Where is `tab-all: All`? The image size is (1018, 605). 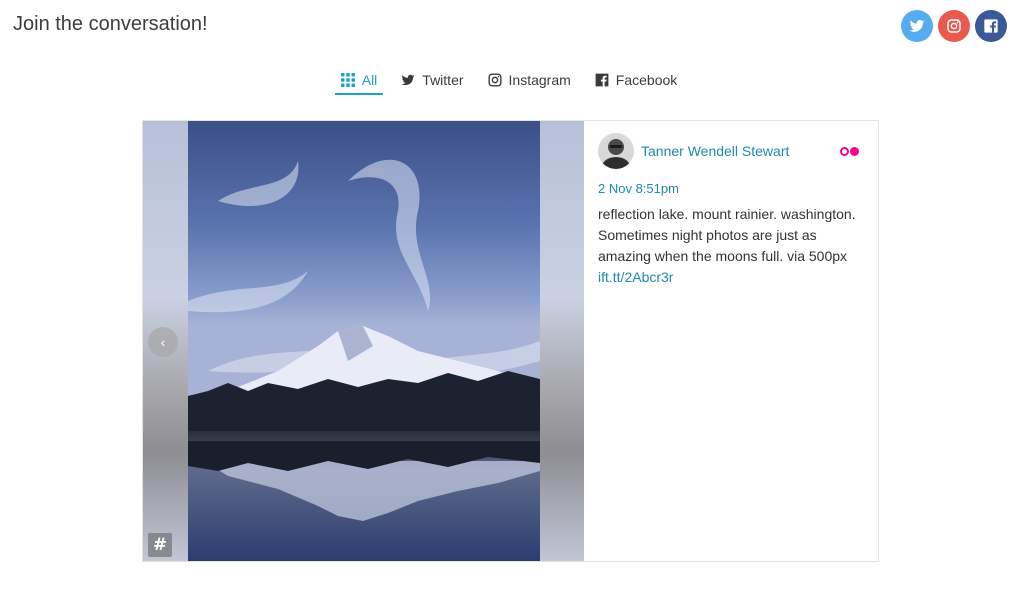
tab-all: All is located at coordinates (359, 80).